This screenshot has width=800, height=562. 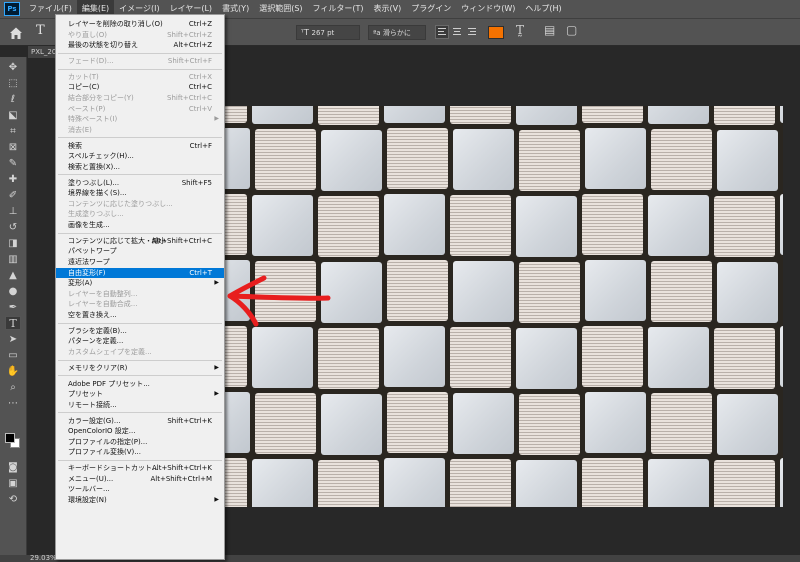 What do you see at coordinates (80, 129) in the screenshot?
I see `menu-item-label: 消去(E)` at bounding box center [80, 129].